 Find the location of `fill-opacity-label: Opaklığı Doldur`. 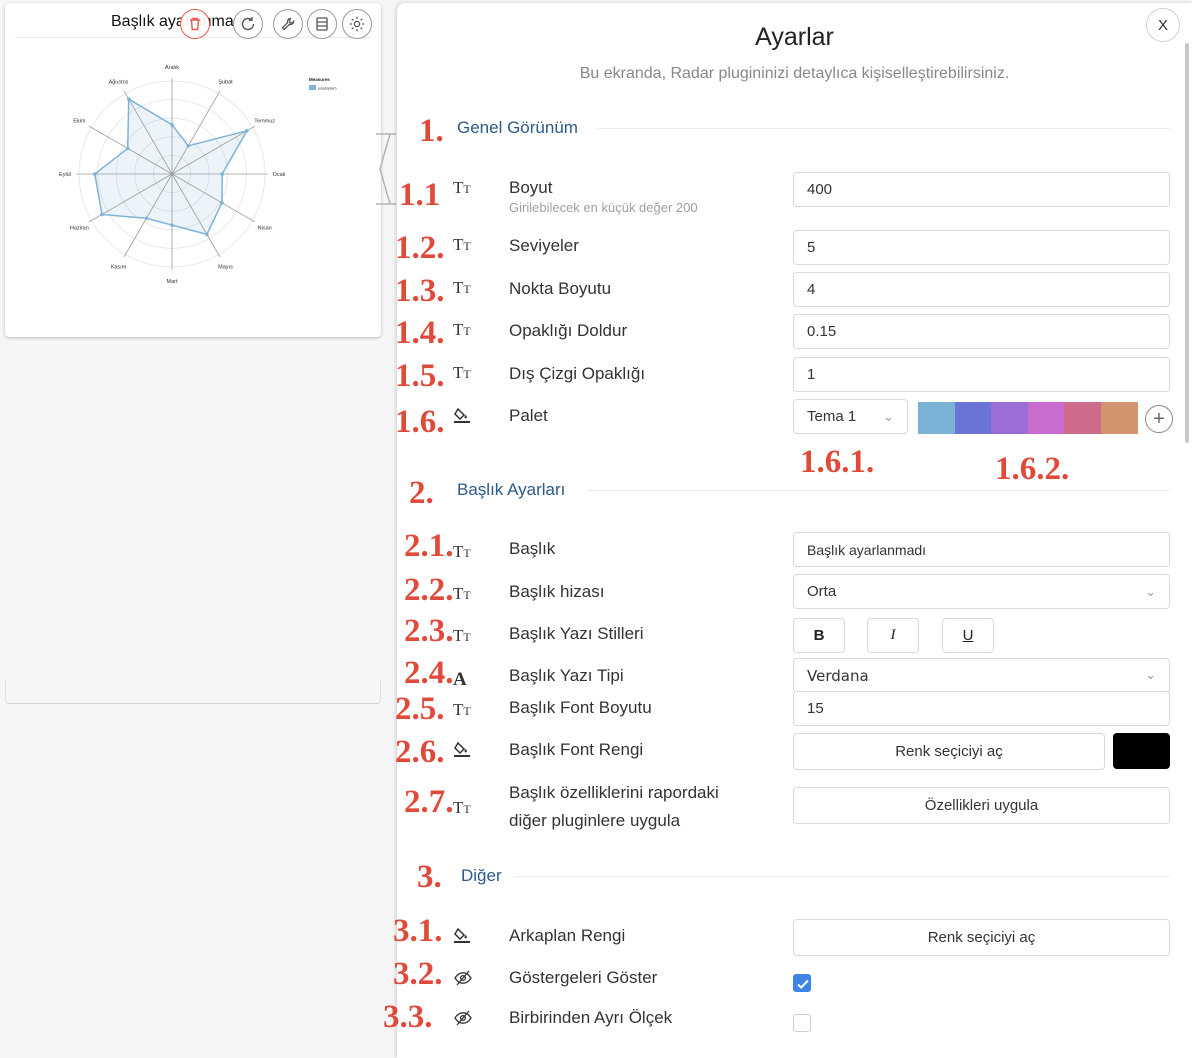

fill-opacity-label: Opaklığı Doldur is located at coordinates (568, 330).